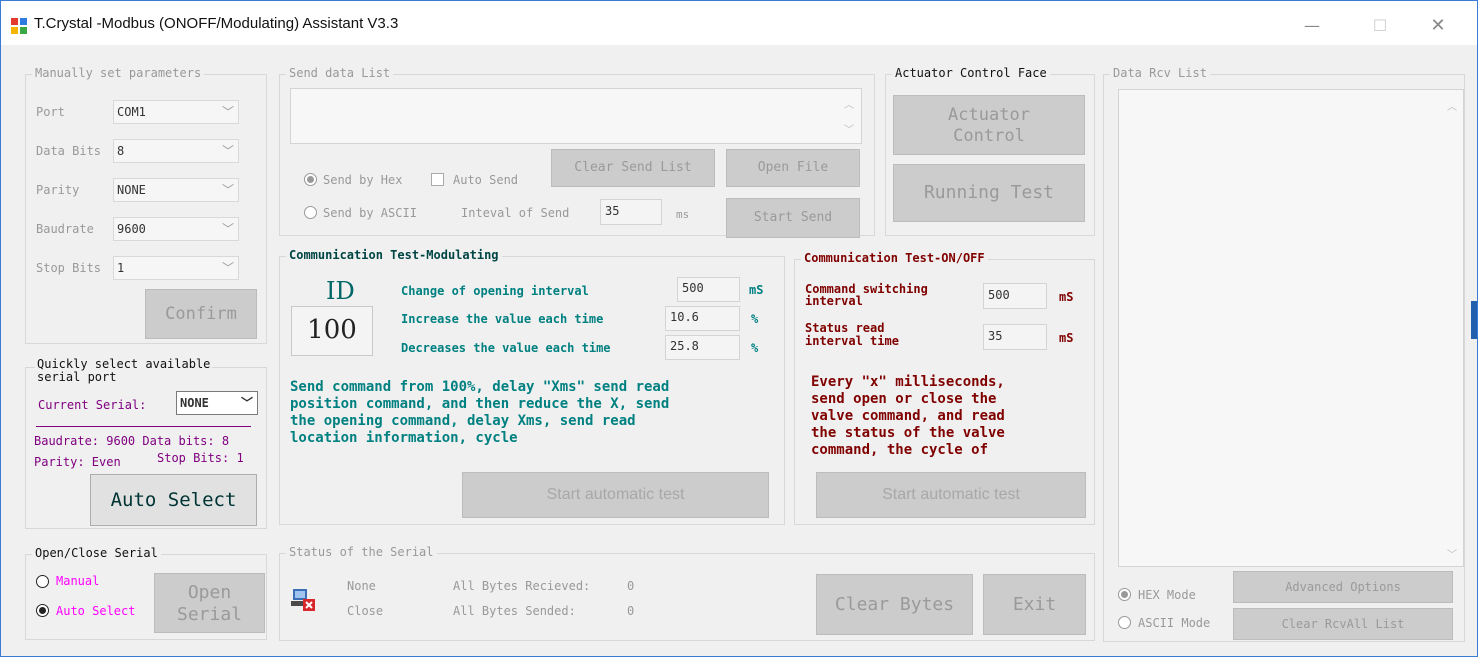 The height and width of the screenshot is (657, 1478). Describe the element at coordinates (365, 611) in the screenshot. I see `port-state: Close` at that location.